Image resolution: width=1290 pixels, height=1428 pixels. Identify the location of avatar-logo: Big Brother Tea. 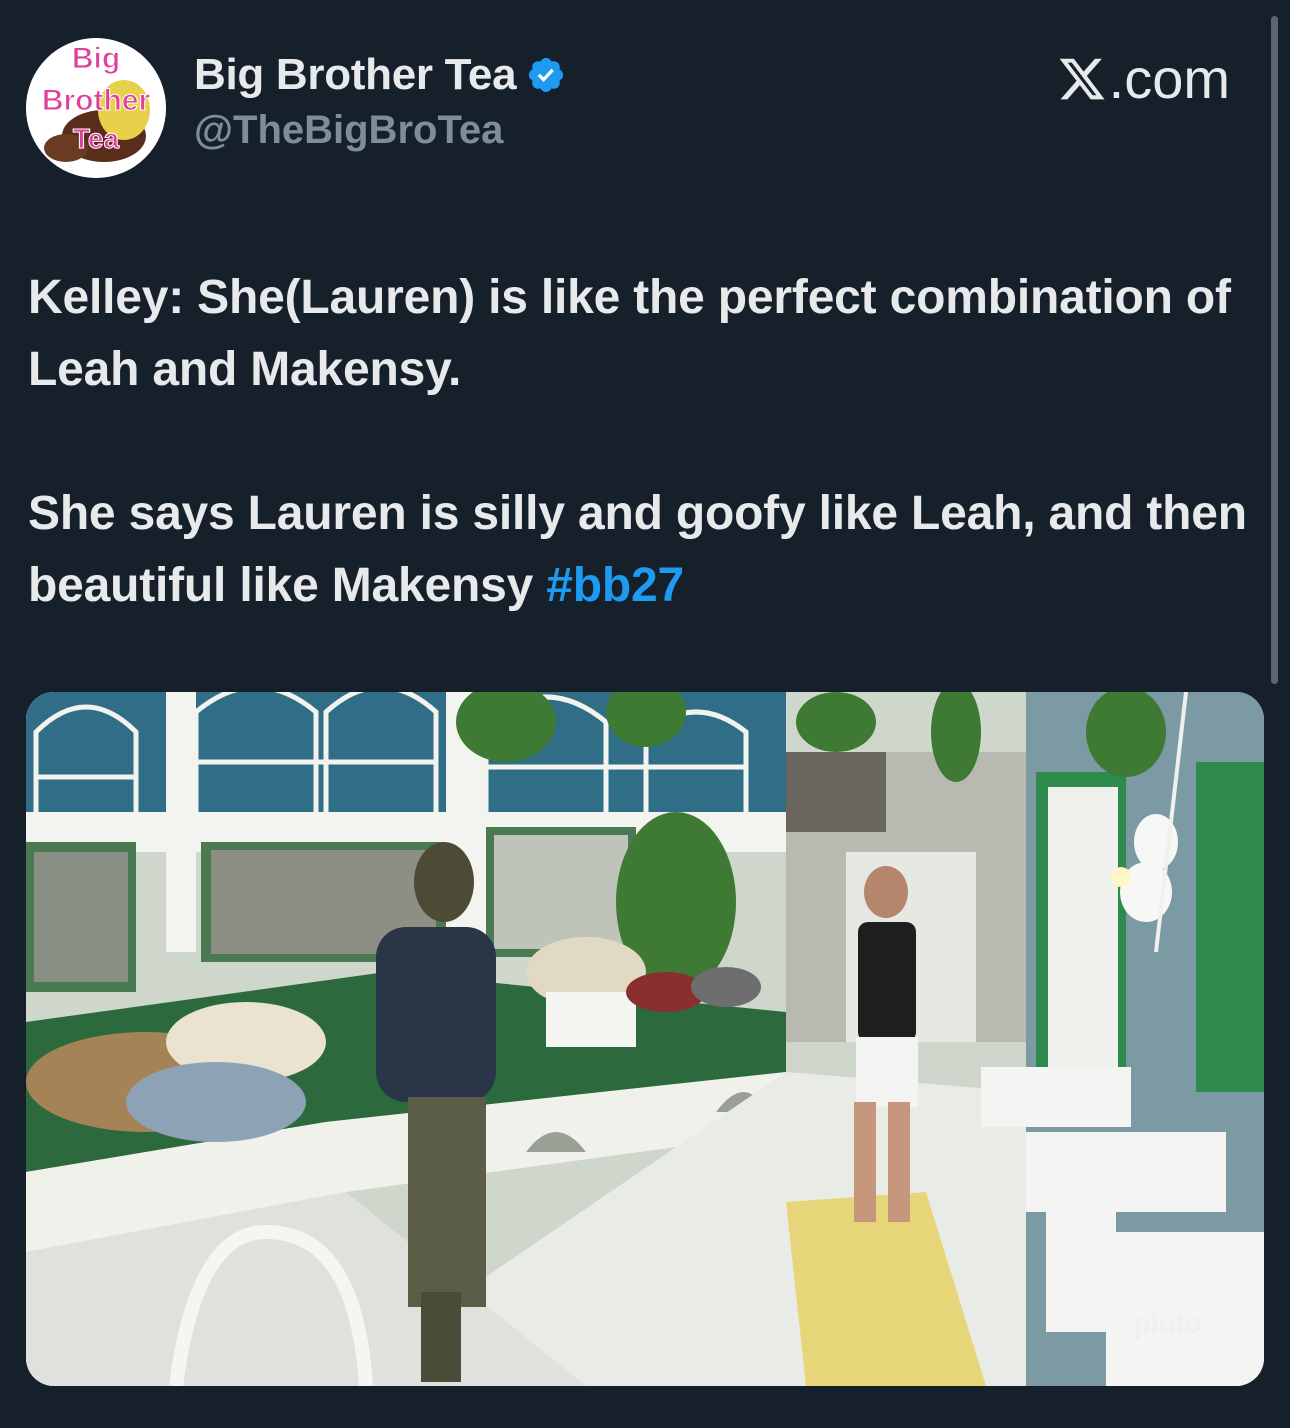
(96, 108).